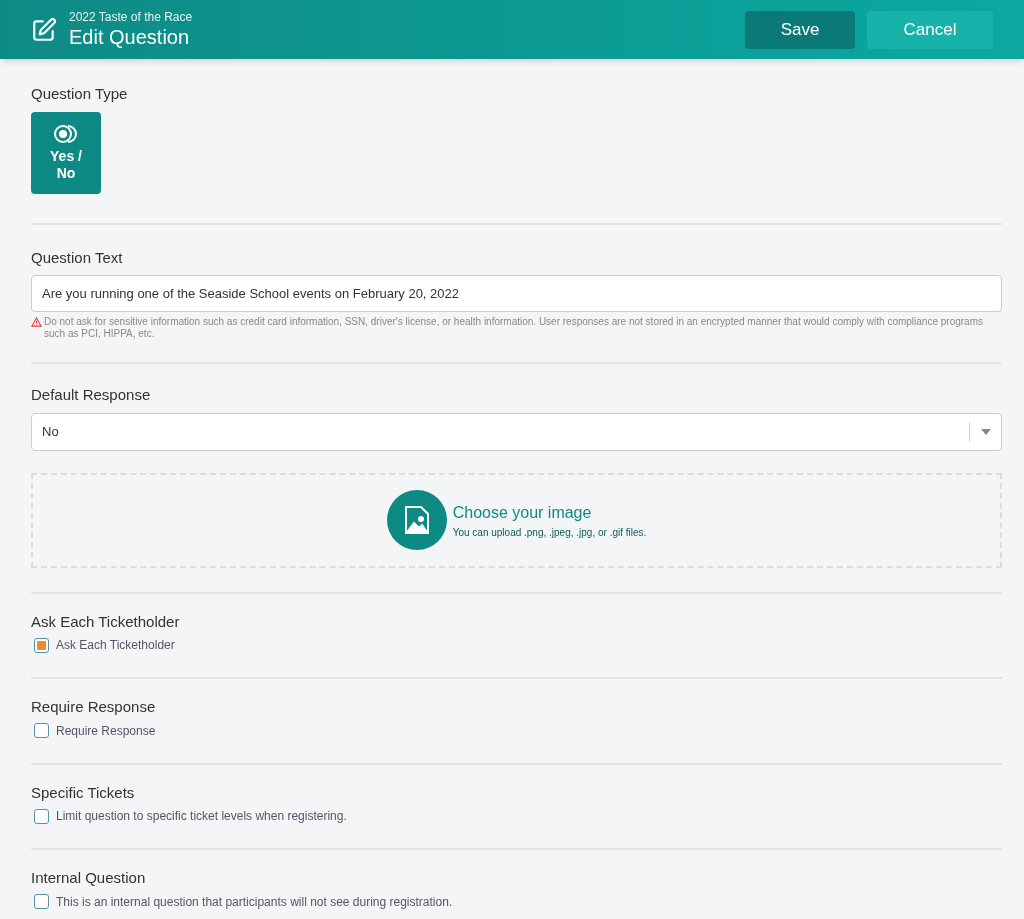 The height and width of the screenshot is (919, 1024). Describe the element at coordinates (131, 17) in the screenshot. I see `event-name: 2022 Taste of the Race` at that location.